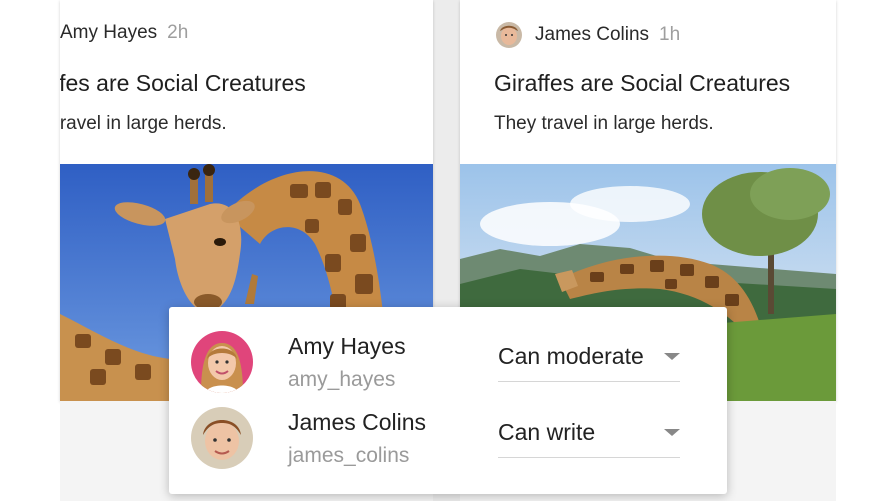 Image resolution: width=891 pixels, height=501 pixels. I want to click on permission-dropdown: Can write, so click(589, 436).